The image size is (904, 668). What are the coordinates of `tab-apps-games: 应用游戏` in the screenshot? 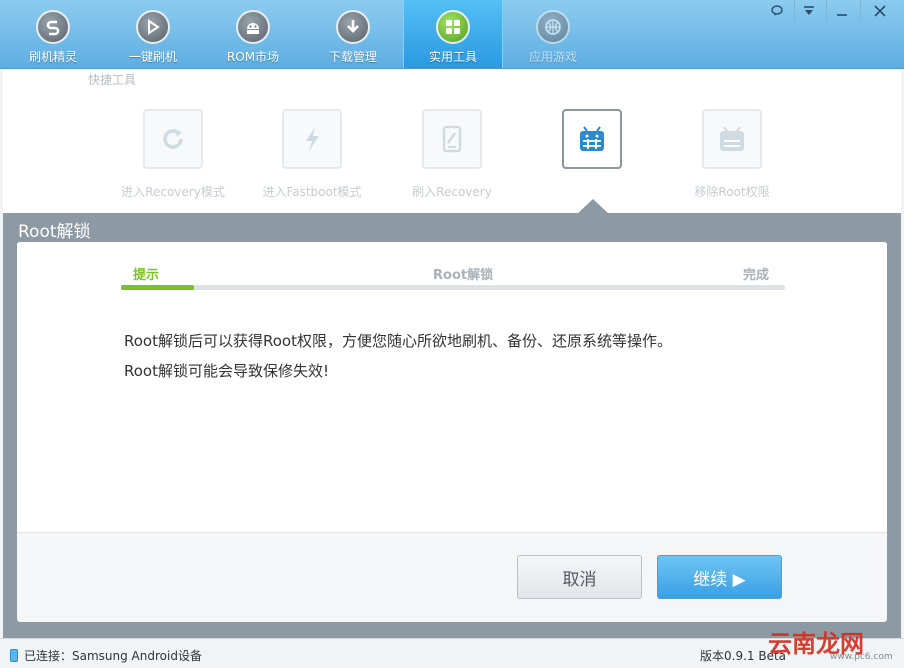 It's located at (553, 34).